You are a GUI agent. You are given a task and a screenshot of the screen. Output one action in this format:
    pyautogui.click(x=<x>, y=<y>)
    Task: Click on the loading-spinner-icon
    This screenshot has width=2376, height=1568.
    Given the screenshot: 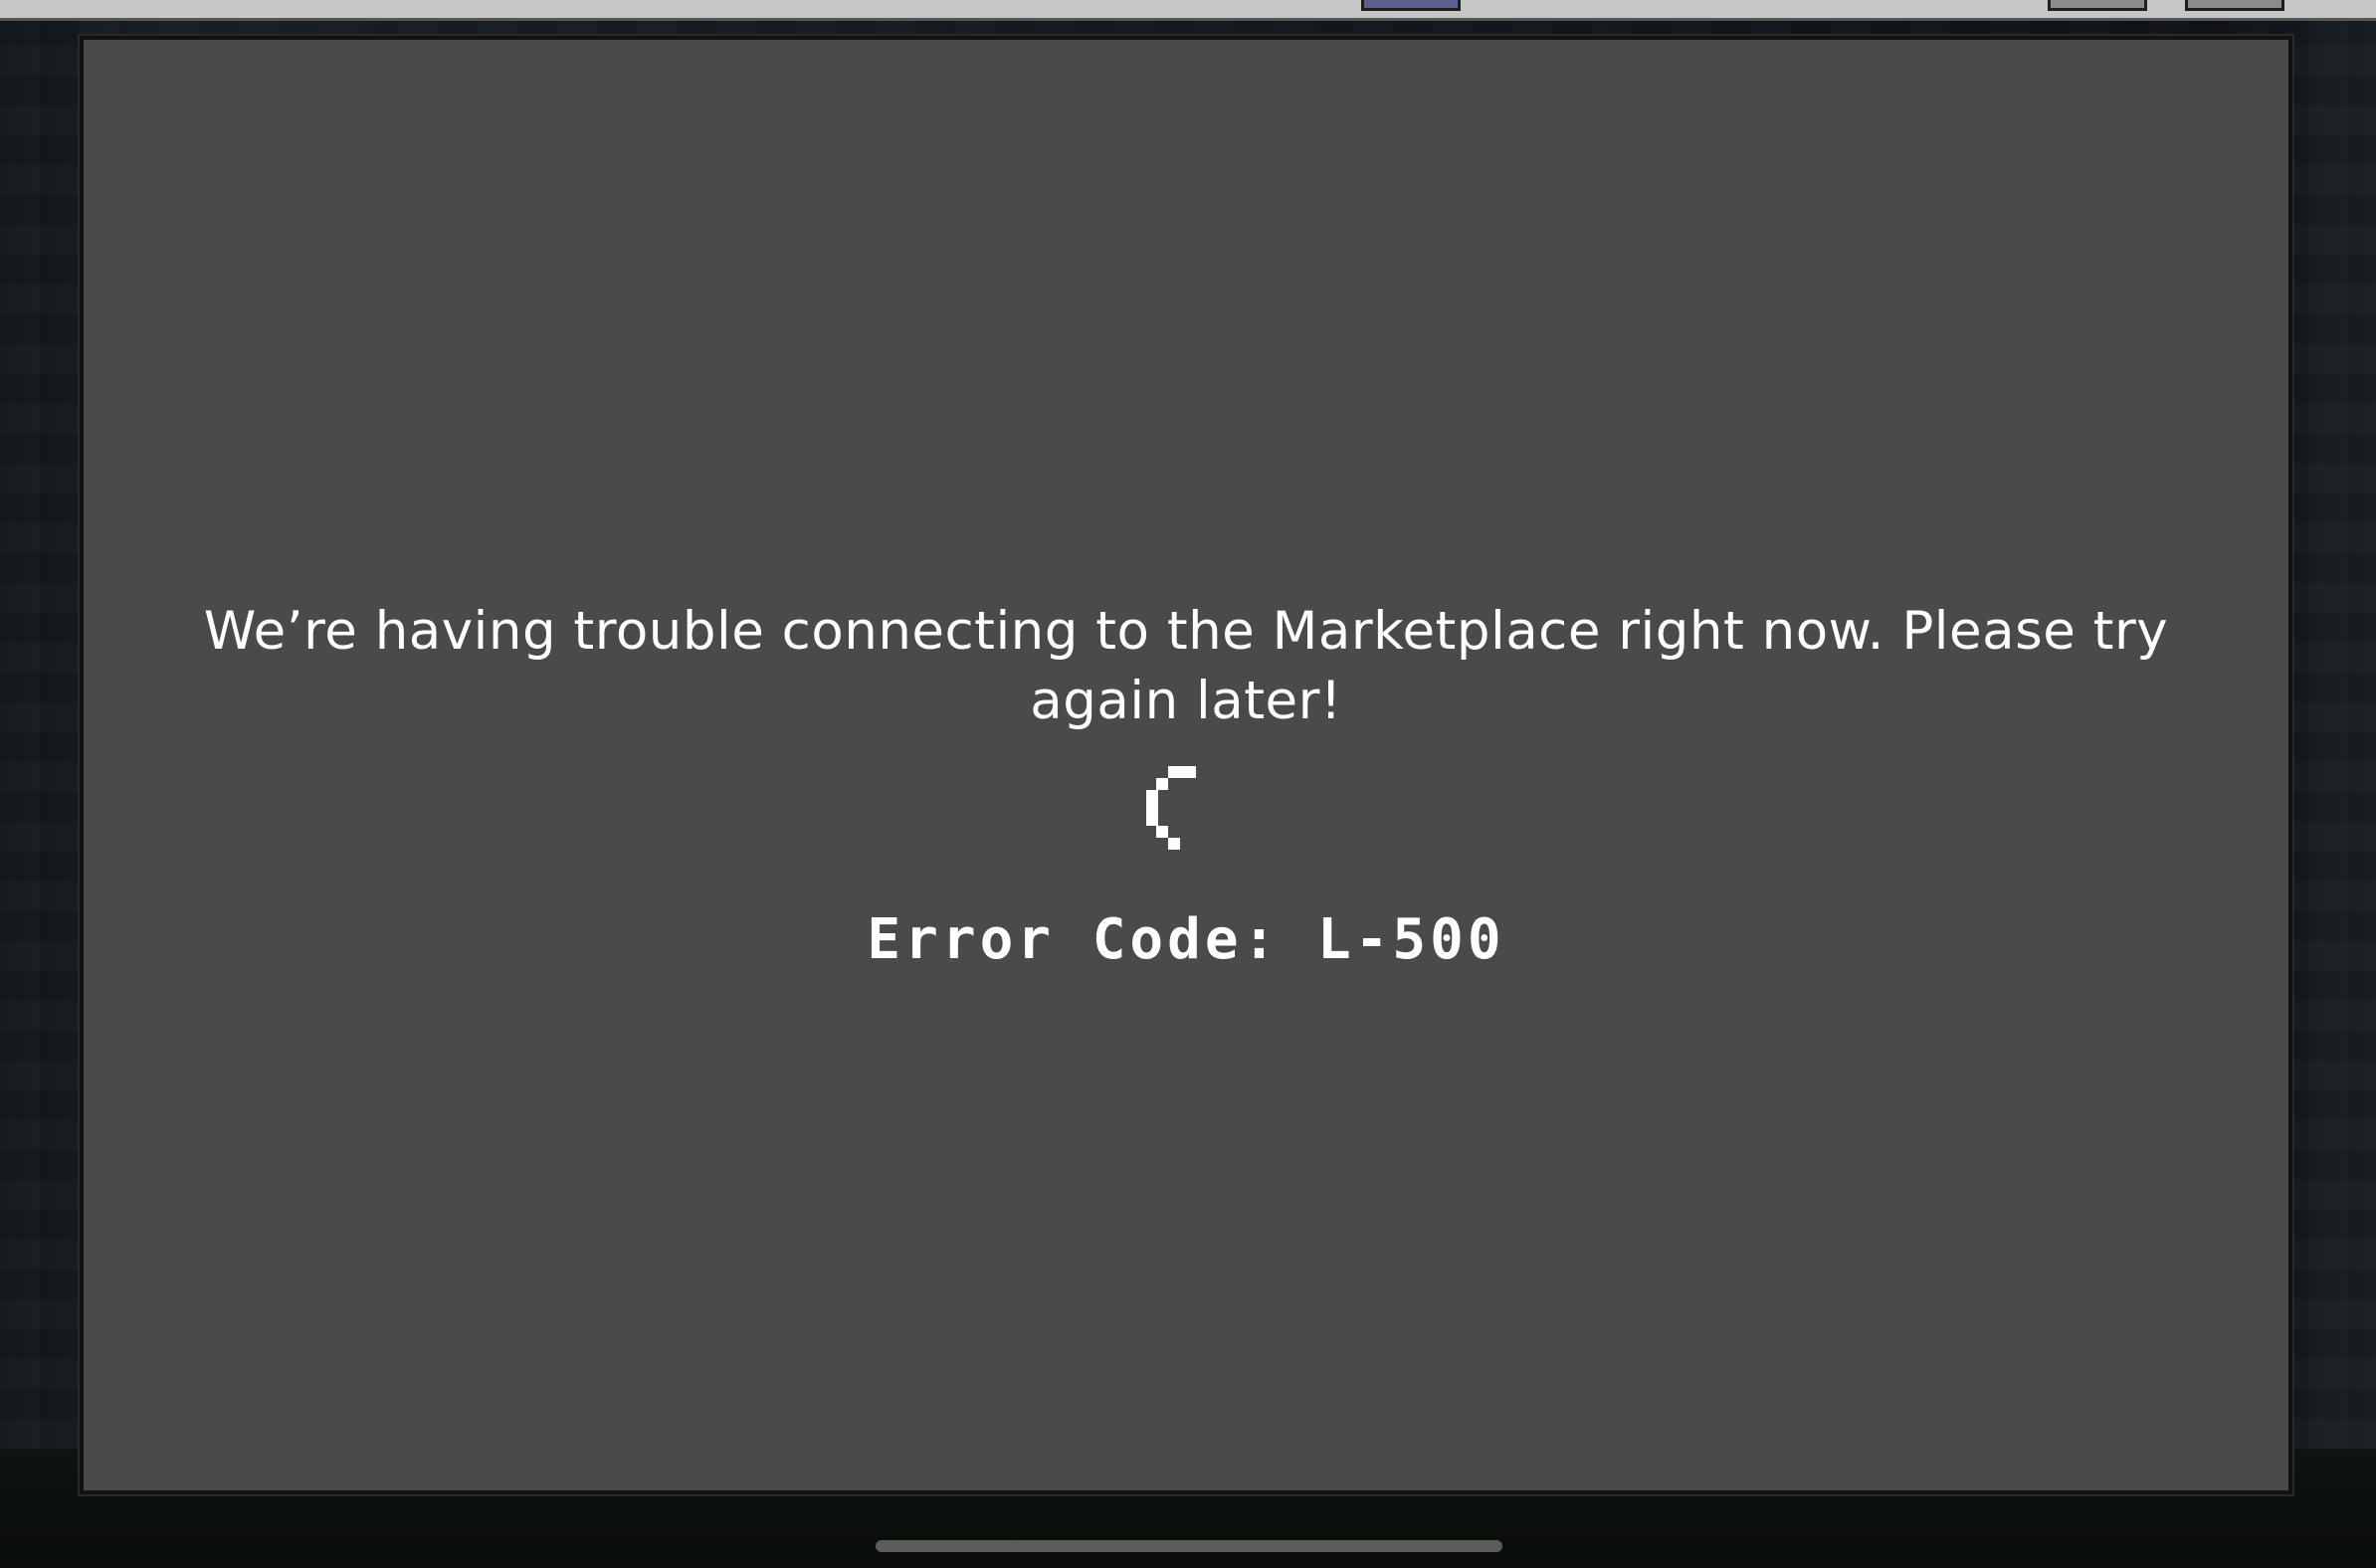 What is the action you would take?
    pyautogui.click(x=1174, y=810)
    